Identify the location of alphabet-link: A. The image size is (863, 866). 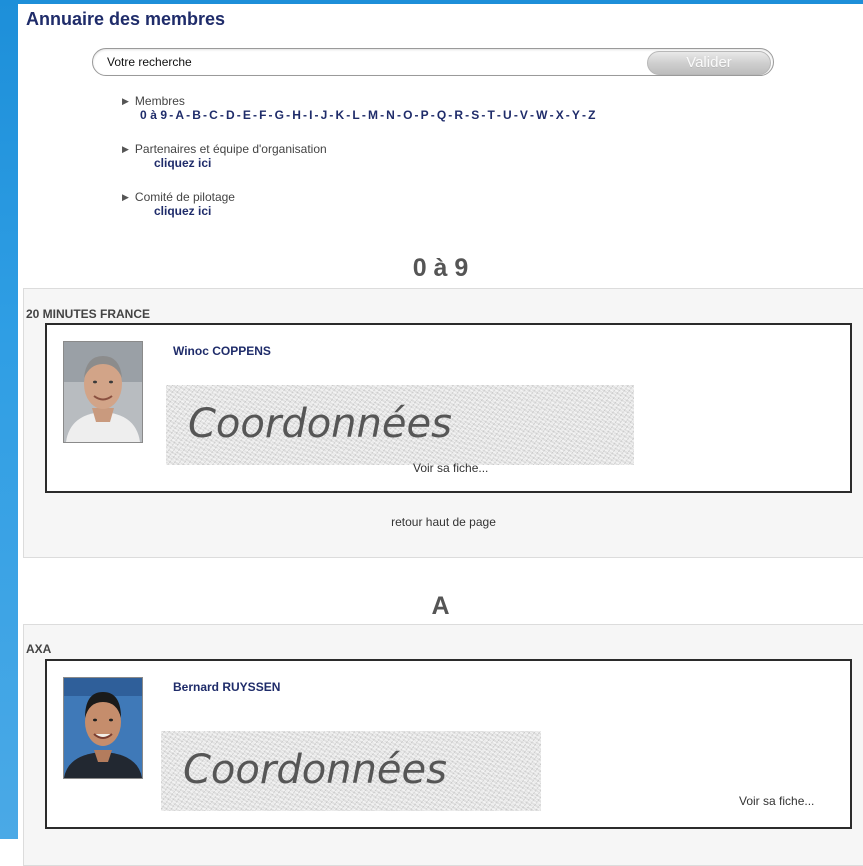
(179, 115).